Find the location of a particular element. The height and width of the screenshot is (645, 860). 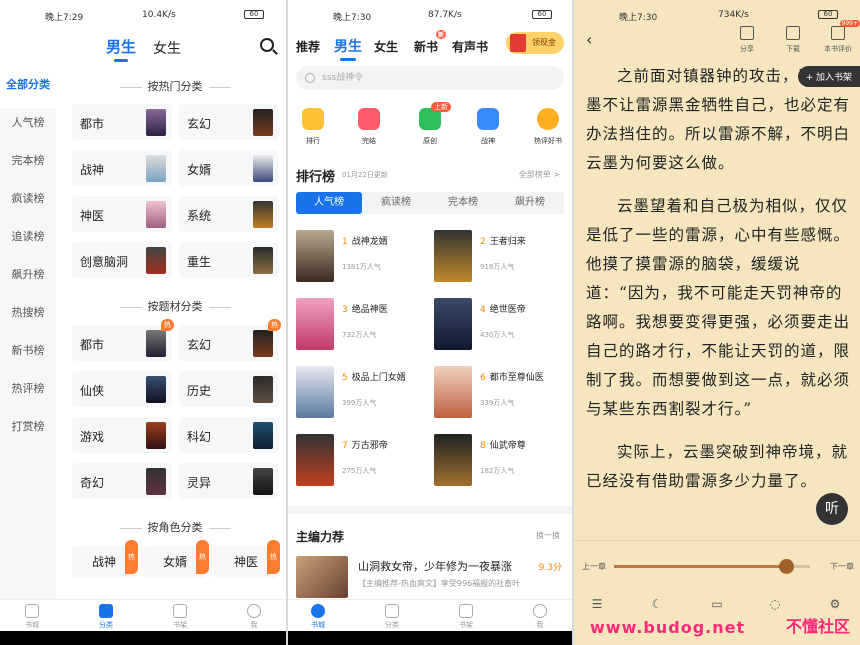

all-ranks-link: 全部榜单 > is located at coordinates (539, 174).